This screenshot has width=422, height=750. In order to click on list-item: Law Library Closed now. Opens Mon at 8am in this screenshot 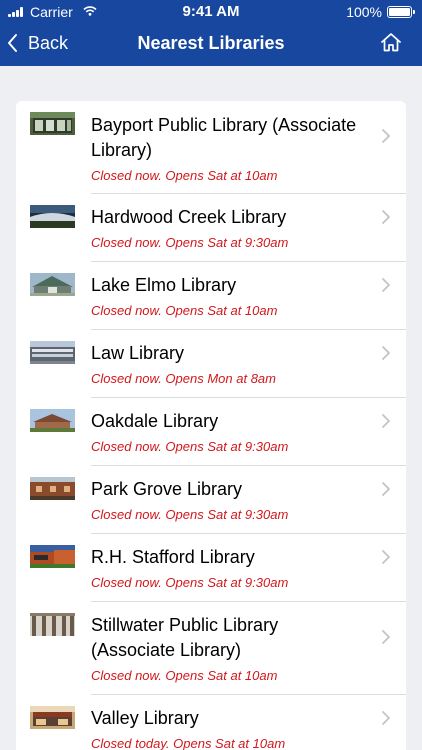, I will do `click(211, 364)`.